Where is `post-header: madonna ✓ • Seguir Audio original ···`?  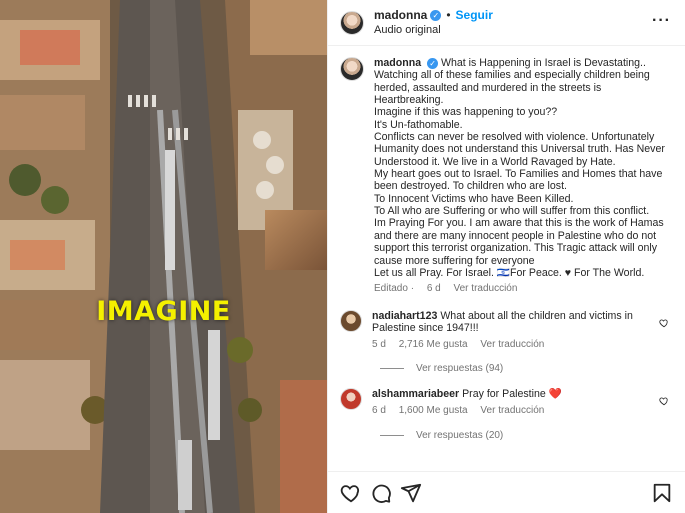
post-header: madonna ✓ • Seguir Audio original ··· is located at coordinates (506, 23).